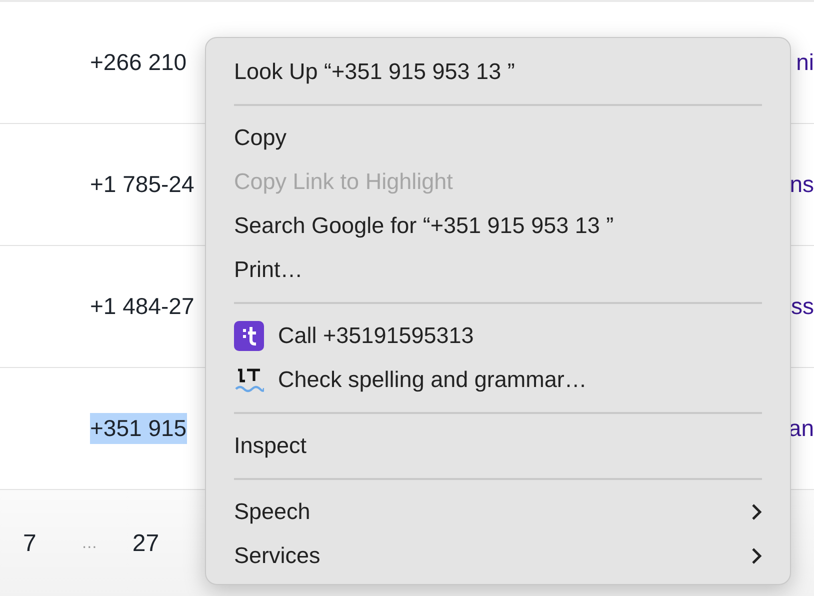  I want to click on menu-item: Speech, so click(498, 512).